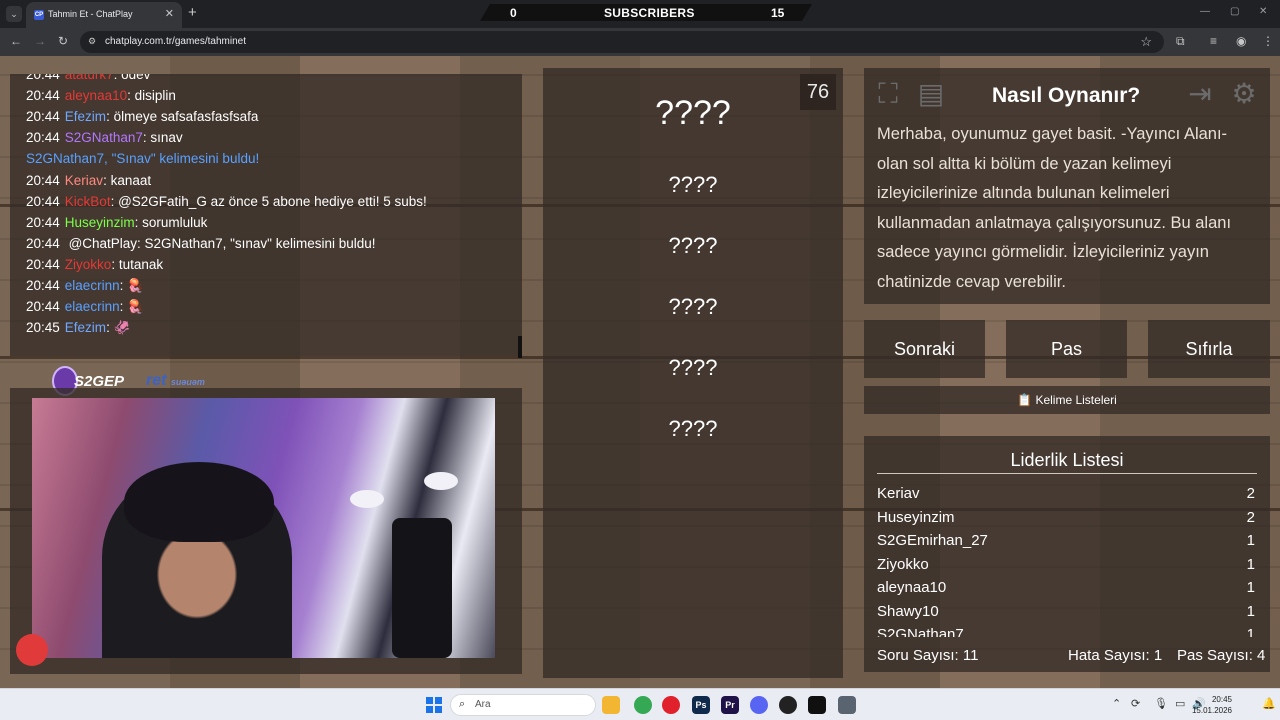  Describe the element at coordinates (1213, 41) in the screenshot. I see `reading-list-icon: ≡` at that location.